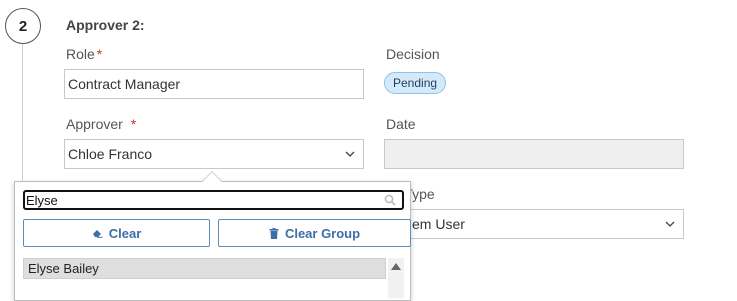  Describe the element at coordinates (80, 54) in the screenshot. I see `role-label-text: Role` at that location.